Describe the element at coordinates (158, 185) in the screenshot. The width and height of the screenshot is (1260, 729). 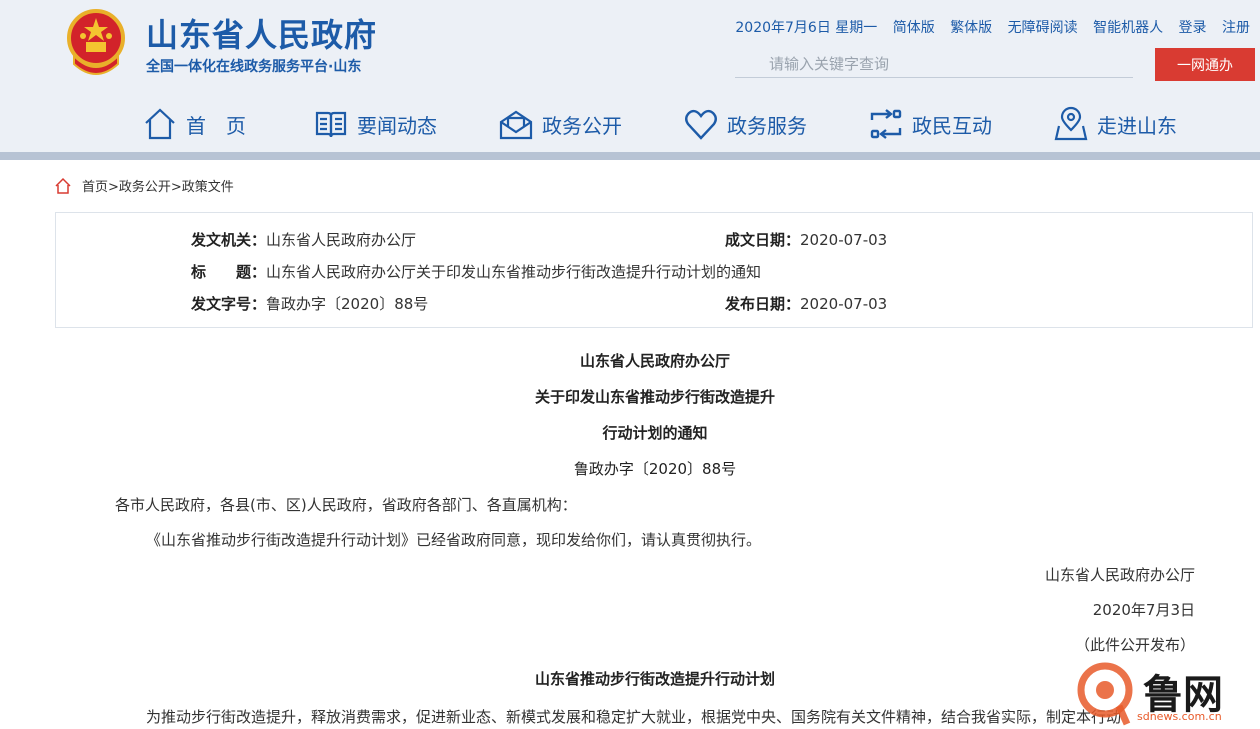
I see `breadcrumb-path: 首页>政务公开>政策文件` at that location.